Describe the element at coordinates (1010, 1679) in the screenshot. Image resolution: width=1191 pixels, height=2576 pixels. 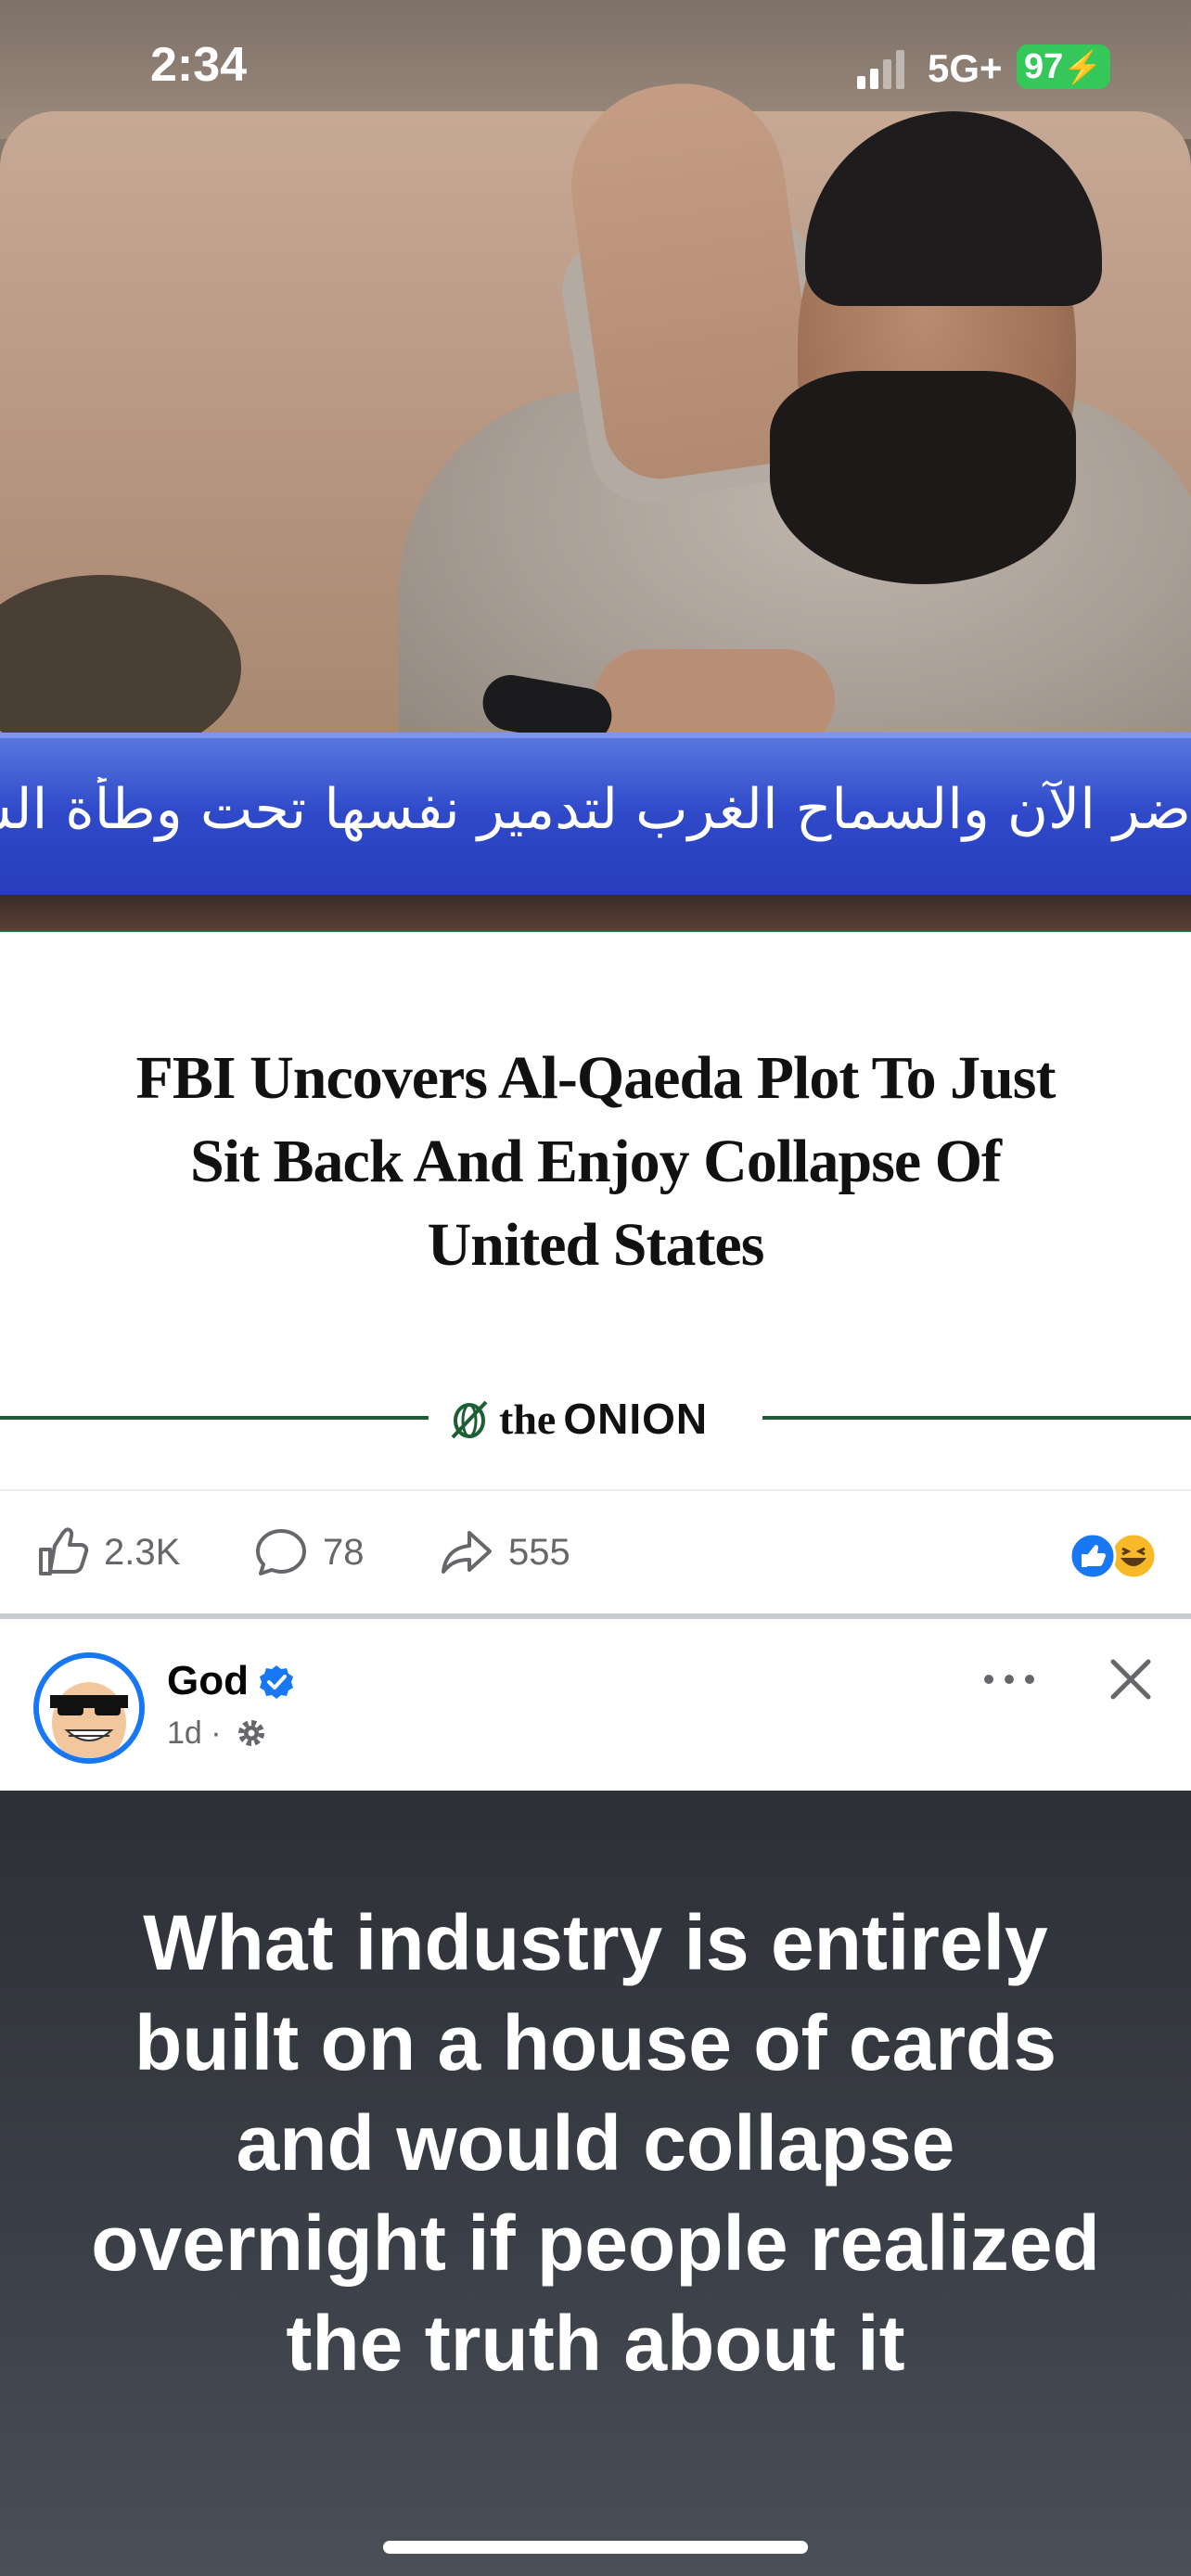
I see `more-options-icon` at that location.